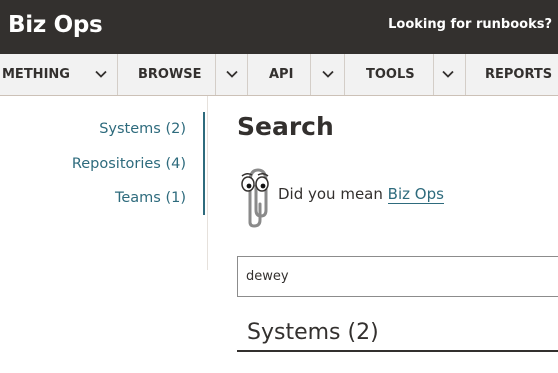 The width and height of the screenshot is (558, 373). I want to click on nav-item-browse: BROWSE, so click(170, 74).